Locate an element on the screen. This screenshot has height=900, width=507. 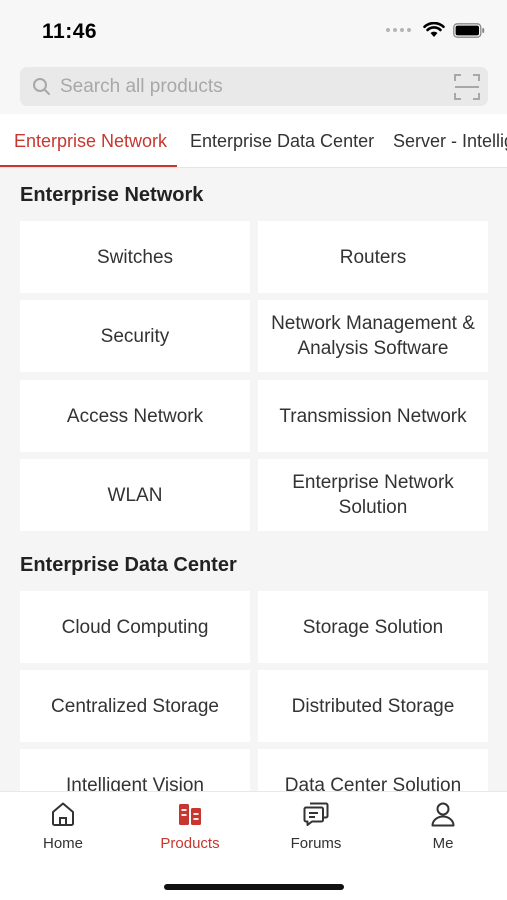
home-indicator is located at coordinates (254, 887).